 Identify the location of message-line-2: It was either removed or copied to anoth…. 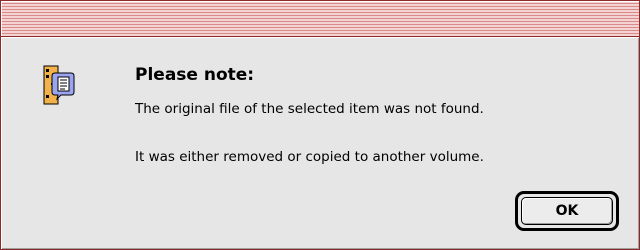
(309, 157).